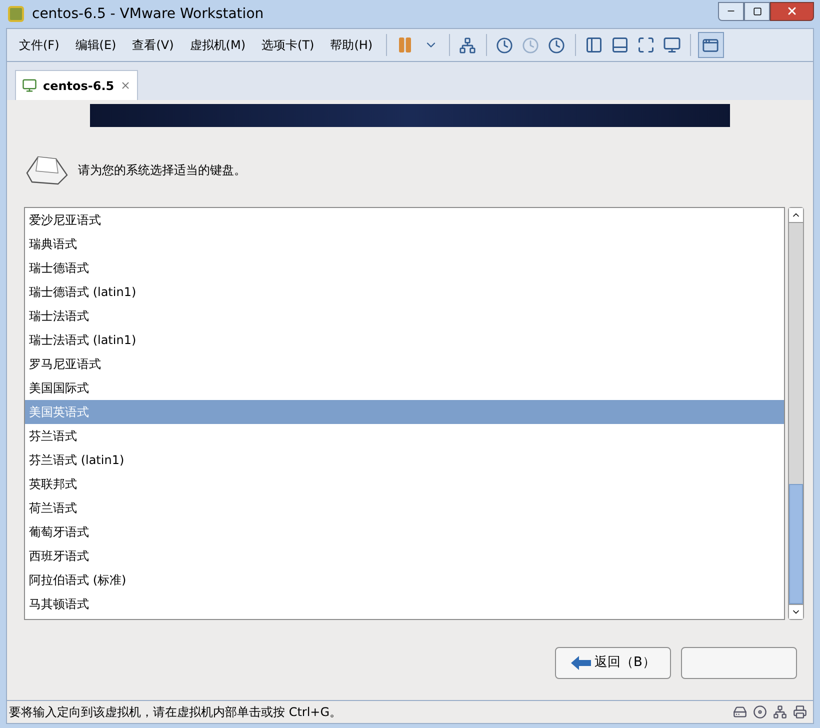 This screenshot has width=820, height=728. Describe the element at coordinates (404, 292) in the screenshot. I see `list-item: 瑞士德语式 (latin1)` at that location.